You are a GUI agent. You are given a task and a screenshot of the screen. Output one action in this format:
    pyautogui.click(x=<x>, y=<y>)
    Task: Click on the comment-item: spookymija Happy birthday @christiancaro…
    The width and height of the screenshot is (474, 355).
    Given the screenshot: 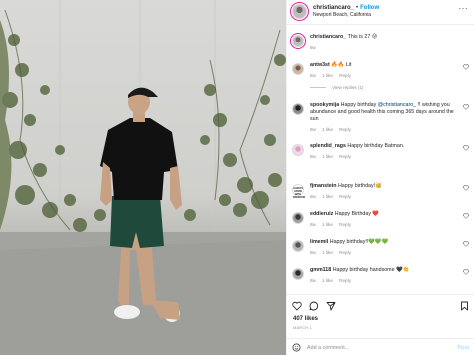 What is the action you would take?
    pyautogui.click(x=381, y=117)
    